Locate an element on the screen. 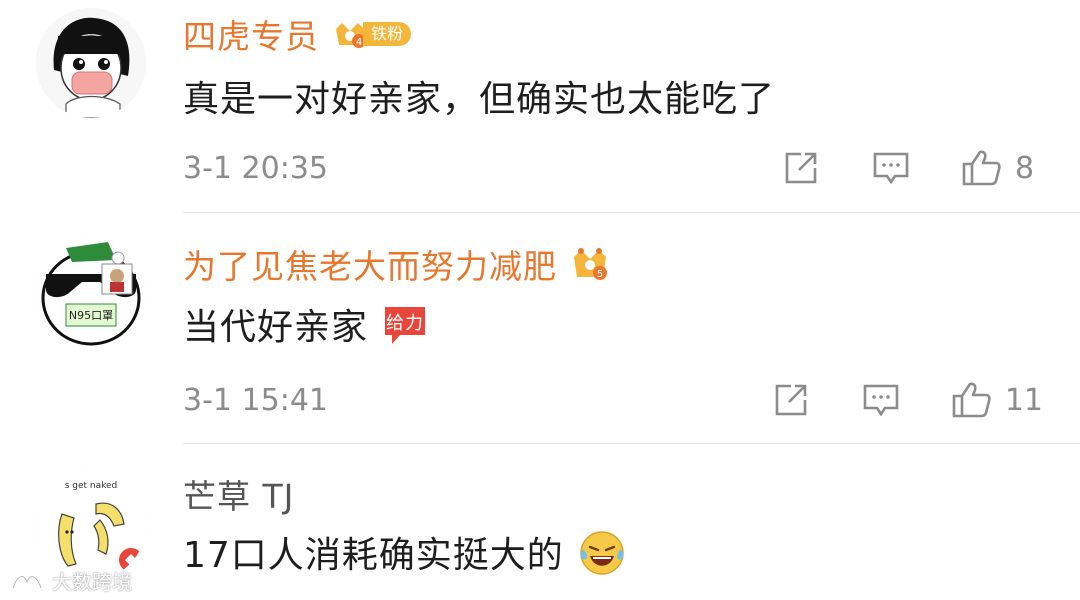 Image resolution: width=1080 pixels, height=600 pixels. geili-emoji-icon: 给力 is located at coordinates (405, 329).